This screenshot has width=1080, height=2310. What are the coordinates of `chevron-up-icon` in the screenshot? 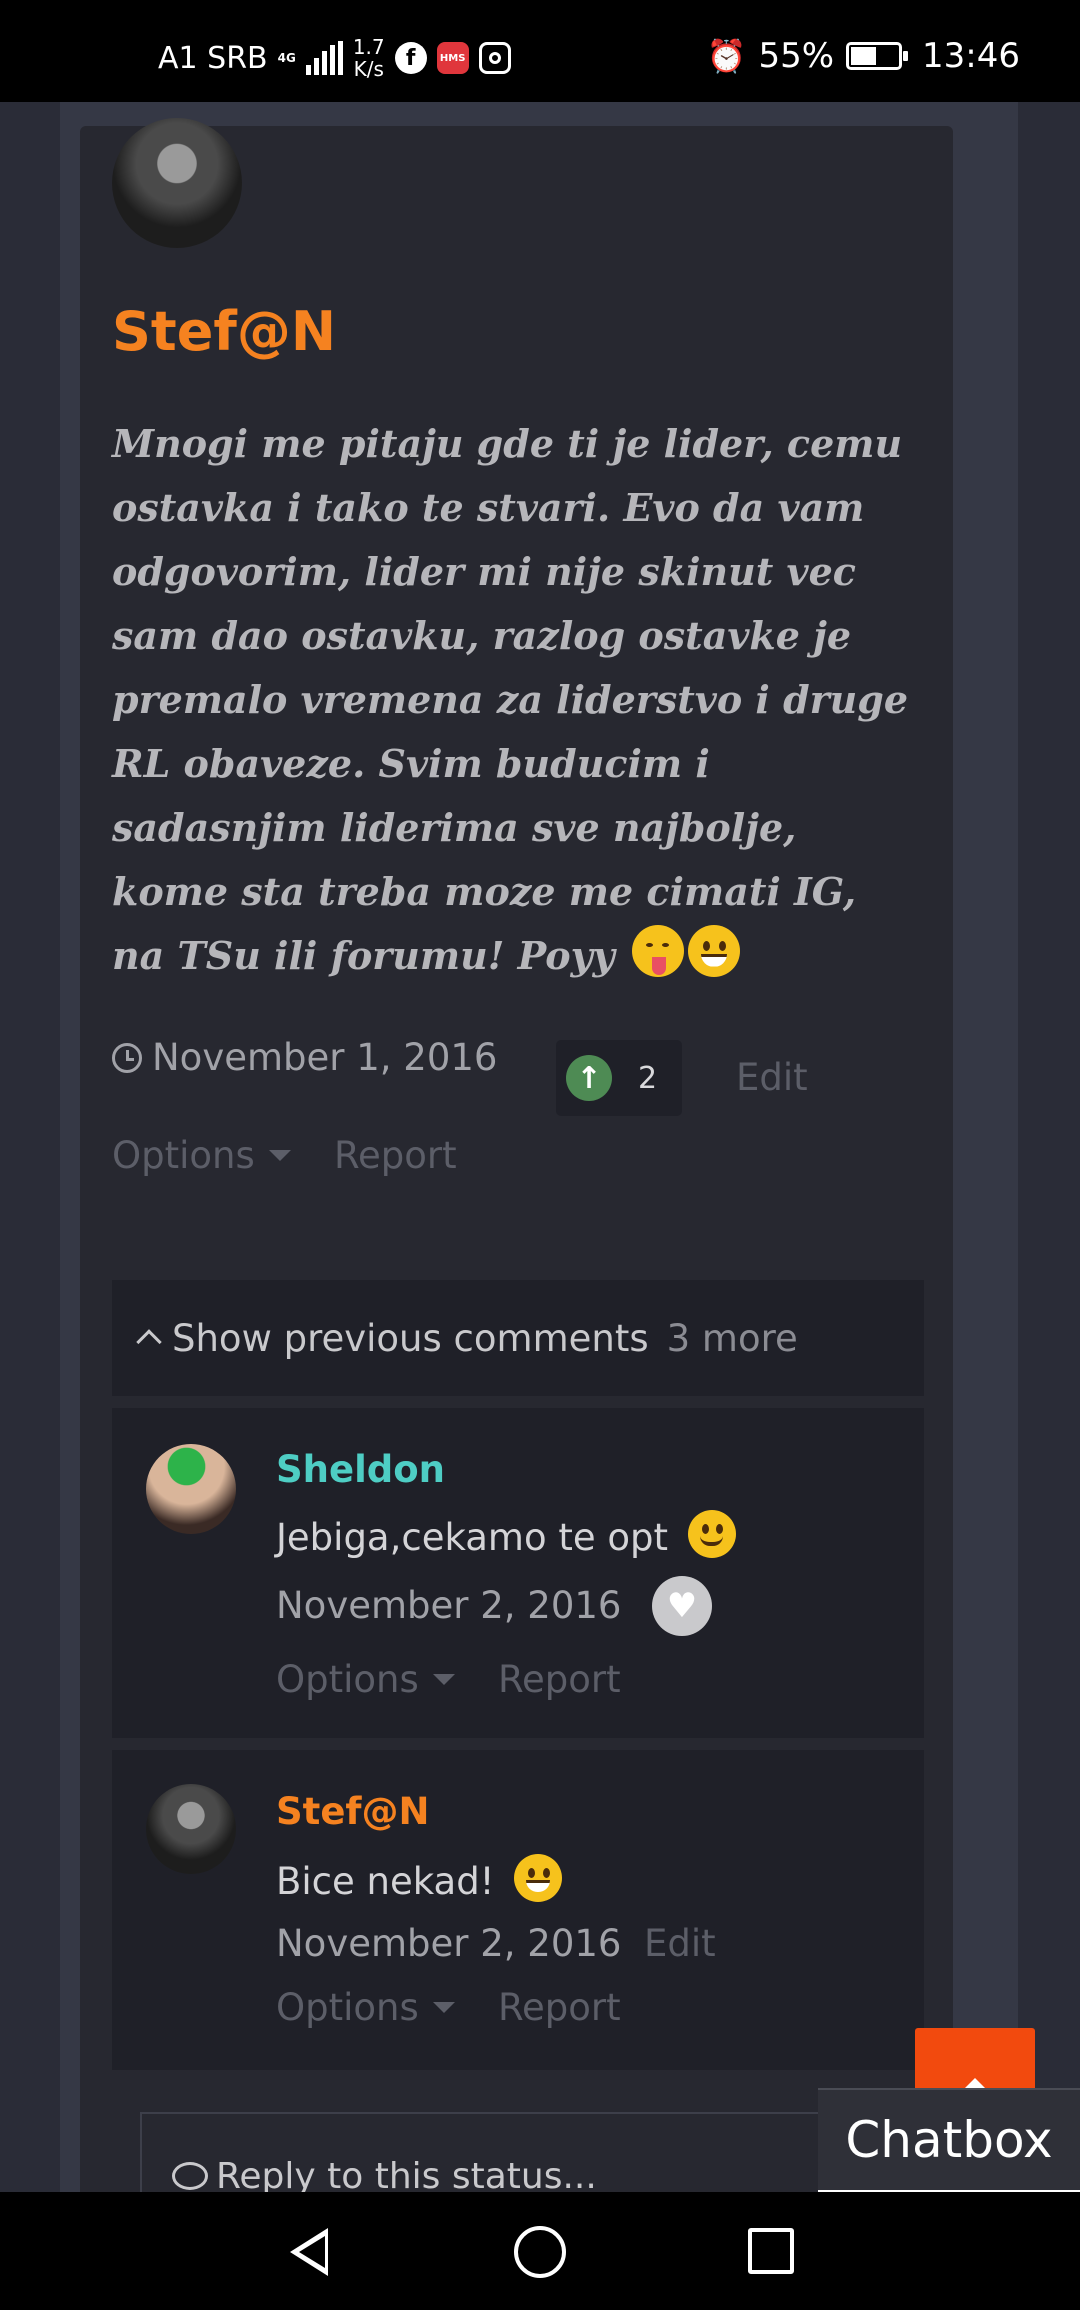 It's located at (149, 1342).